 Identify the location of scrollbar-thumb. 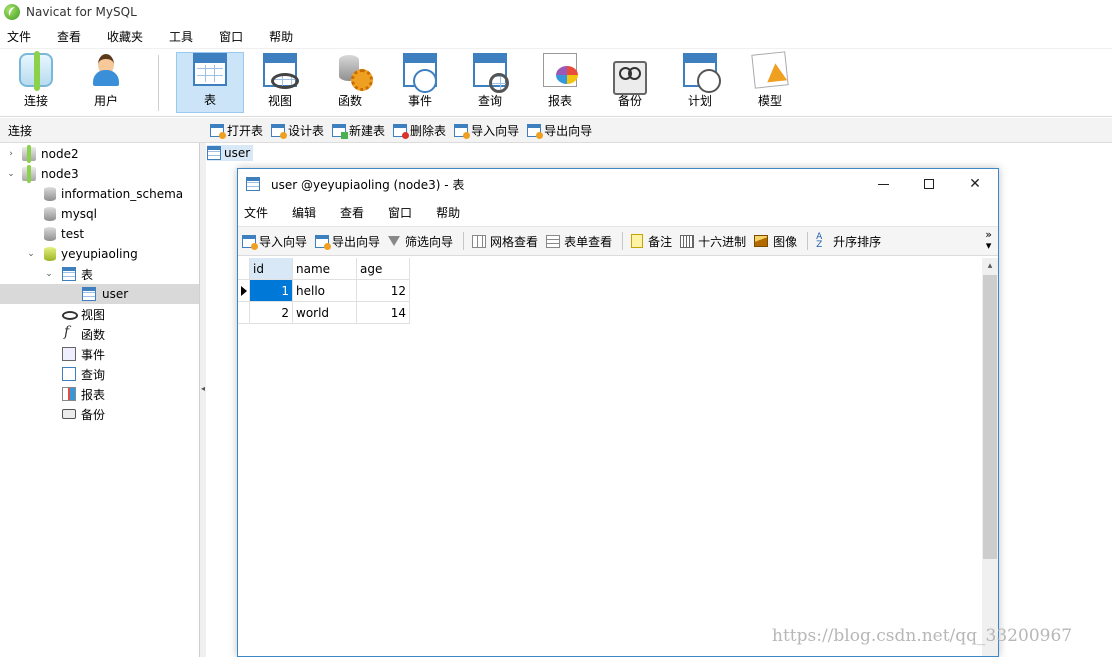
(990, 417).